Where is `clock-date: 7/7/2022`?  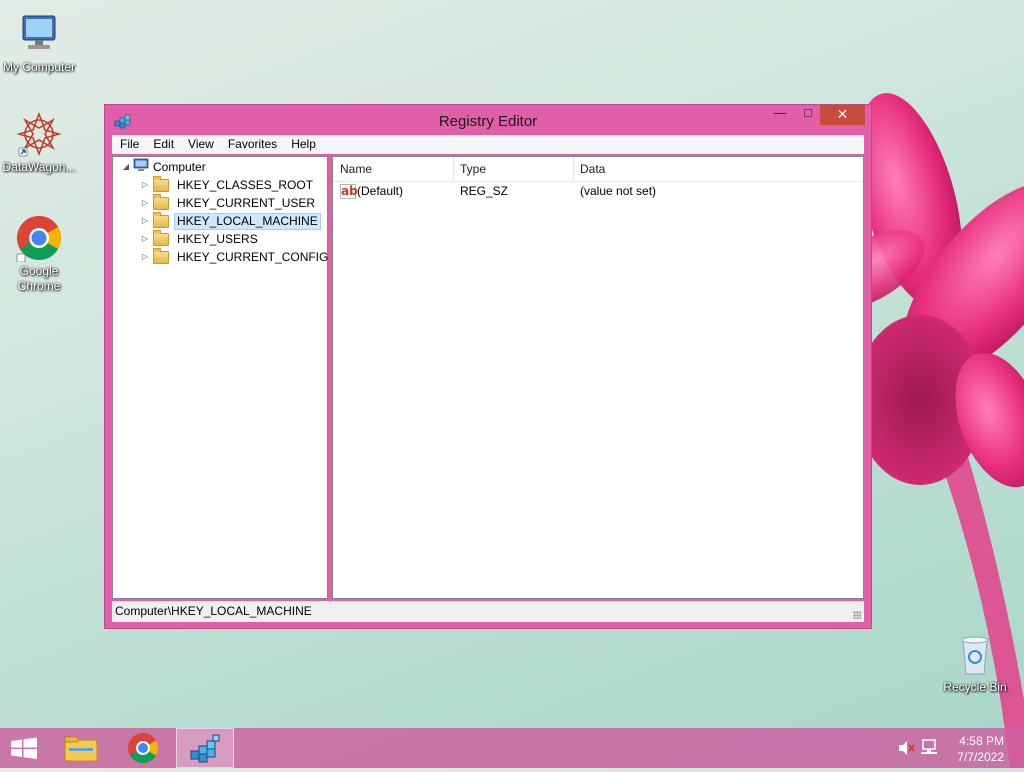 clock-date: 7/7/2022 is located at coordinates (980, 757).